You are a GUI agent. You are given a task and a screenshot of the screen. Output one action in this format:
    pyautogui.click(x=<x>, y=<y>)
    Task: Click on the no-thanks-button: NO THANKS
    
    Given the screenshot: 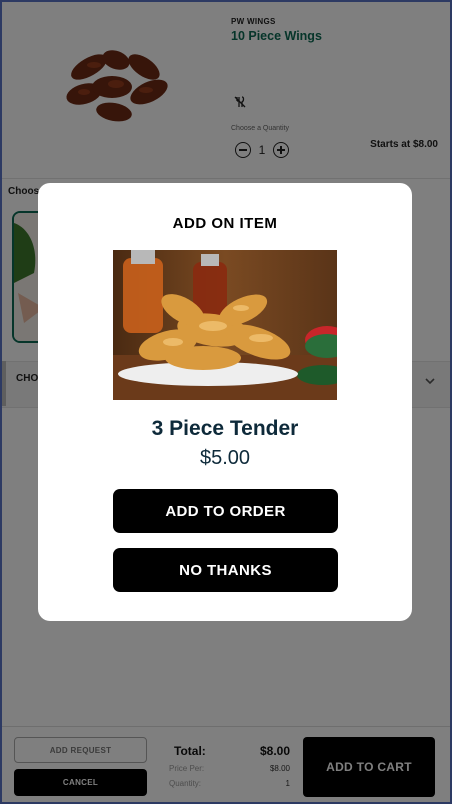 What is the action you would take?
    pyautogui.click(x=225, y=570)
    